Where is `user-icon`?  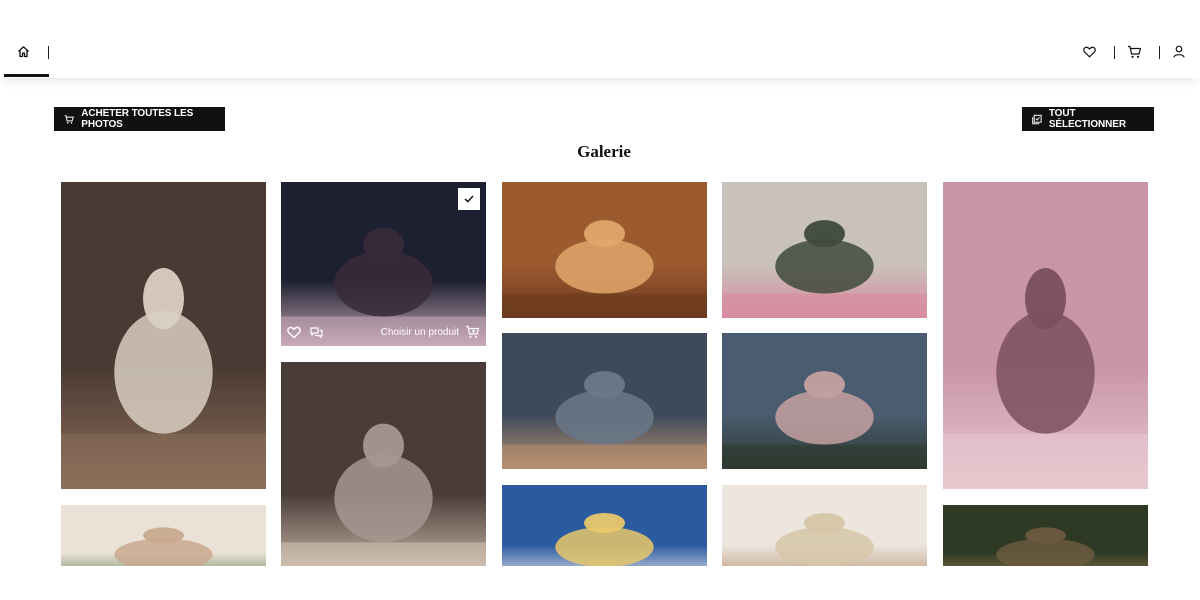 user-icon is located at coordinates (1179, 51).